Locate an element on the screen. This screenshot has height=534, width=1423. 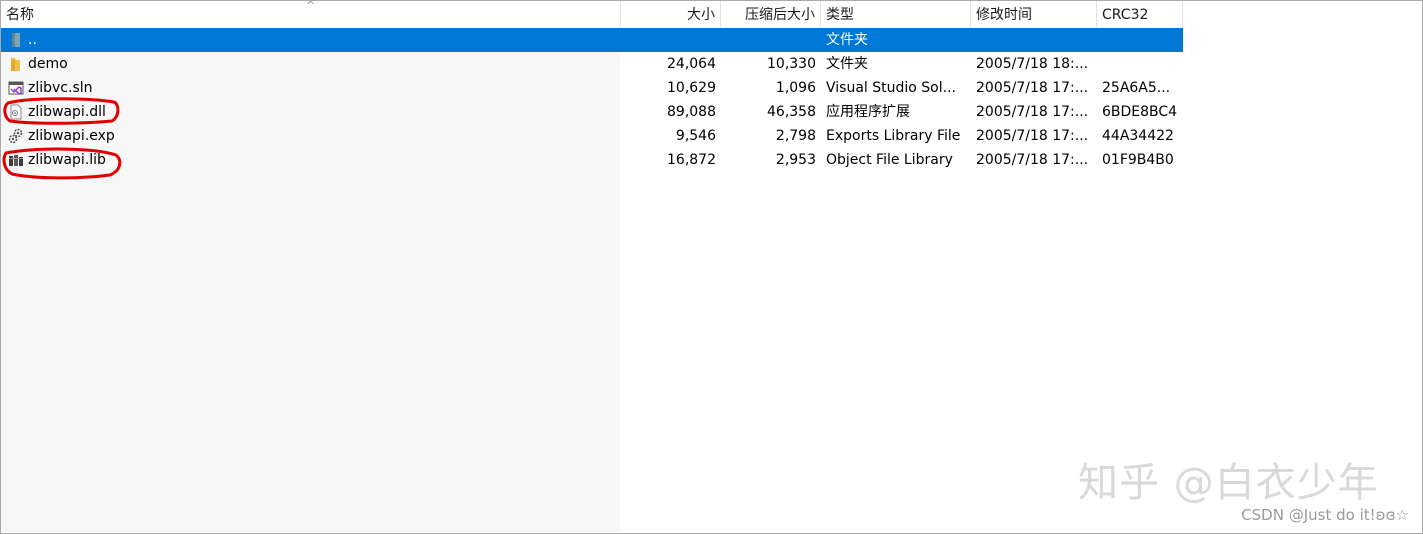
file-name: .. is located at coordinates (32, 40).